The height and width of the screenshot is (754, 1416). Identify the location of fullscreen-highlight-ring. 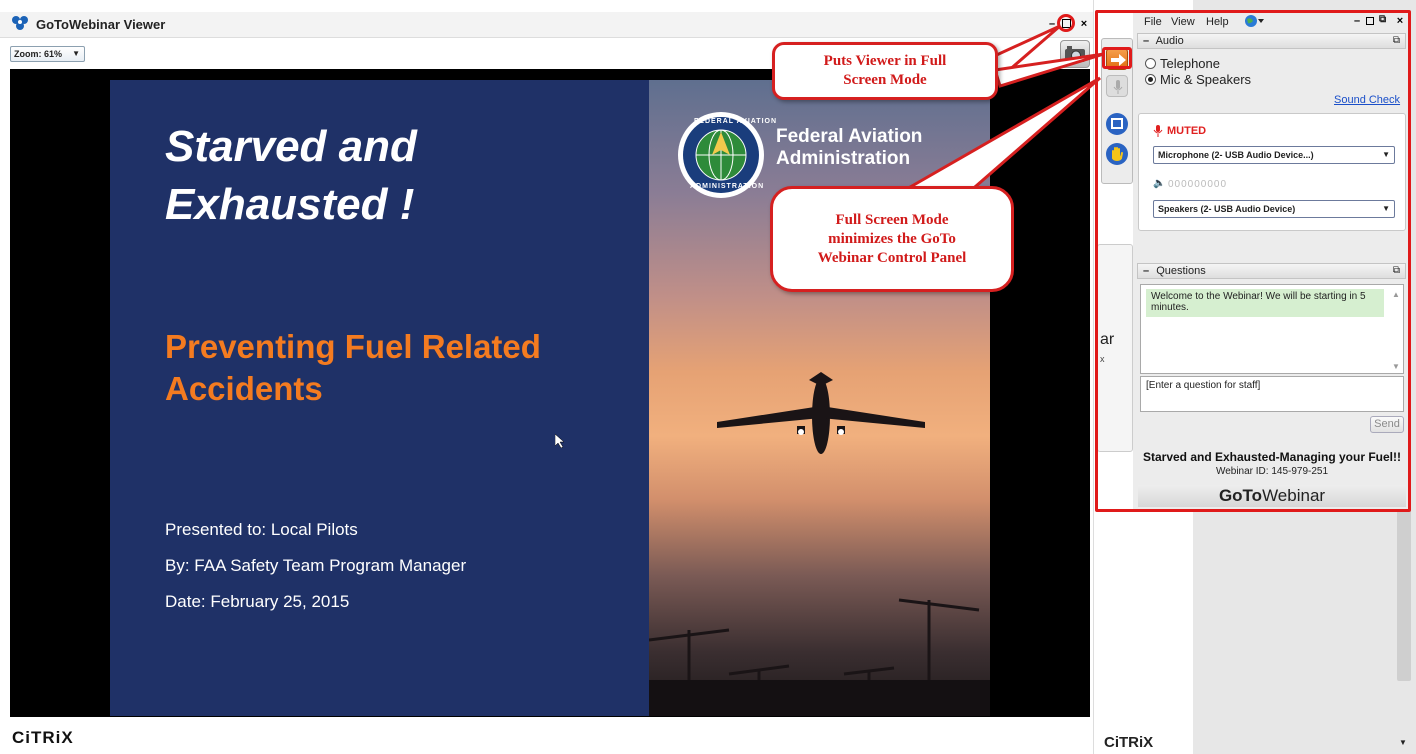
(1066, 23).